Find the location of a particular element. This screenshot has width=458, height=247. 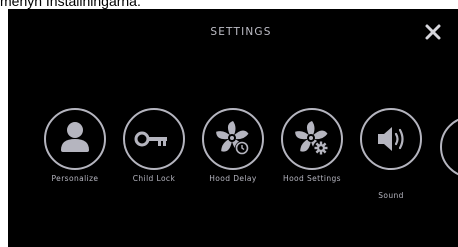

personalize-circle is located at coordinates (75, 139).